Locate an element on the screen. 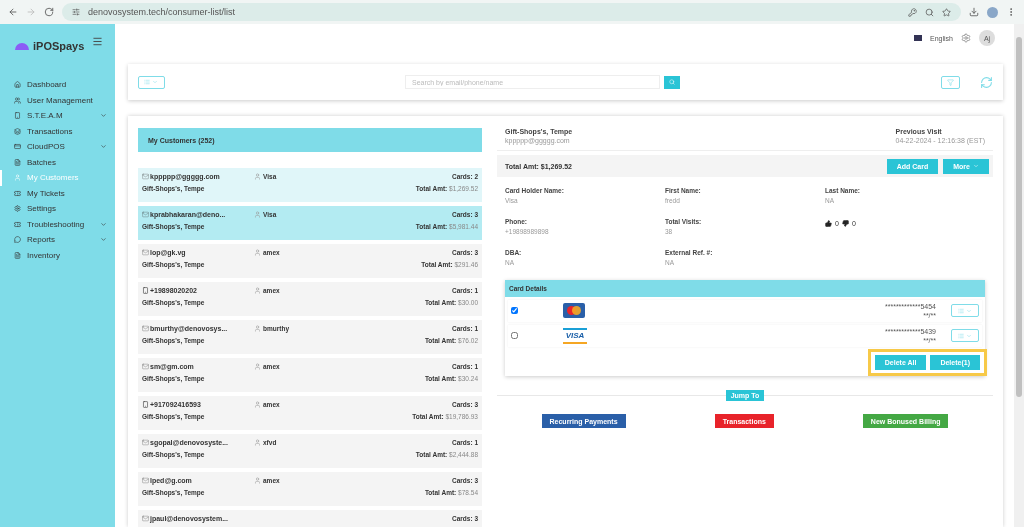 The width and height of the screenshot is (1024, 527). view-menu-button is located at coordinates (151, 82).